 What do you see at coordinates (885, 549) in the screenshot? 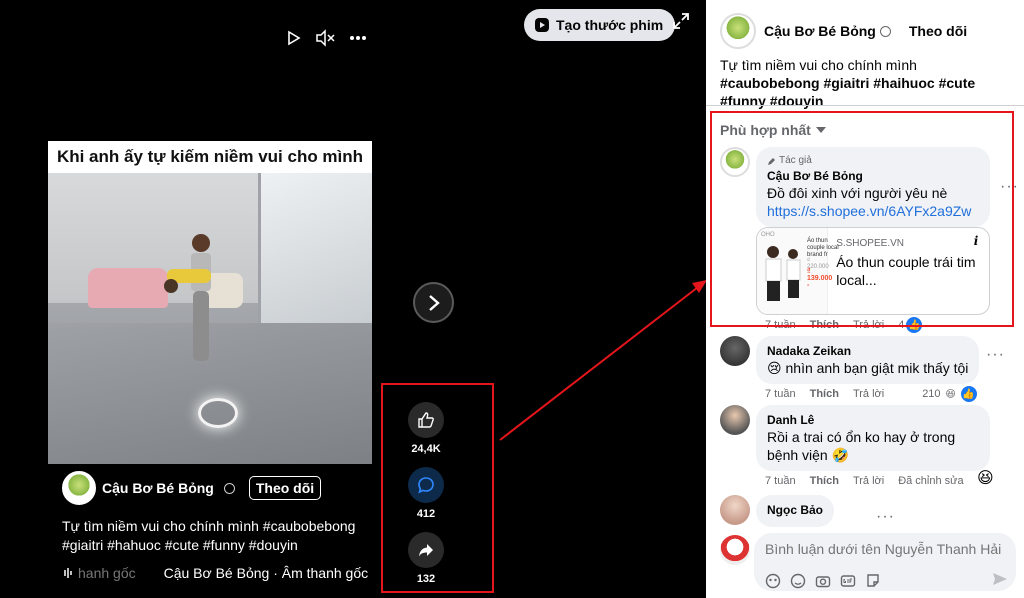
I see `comment-input` at bounding box center [885, 549].